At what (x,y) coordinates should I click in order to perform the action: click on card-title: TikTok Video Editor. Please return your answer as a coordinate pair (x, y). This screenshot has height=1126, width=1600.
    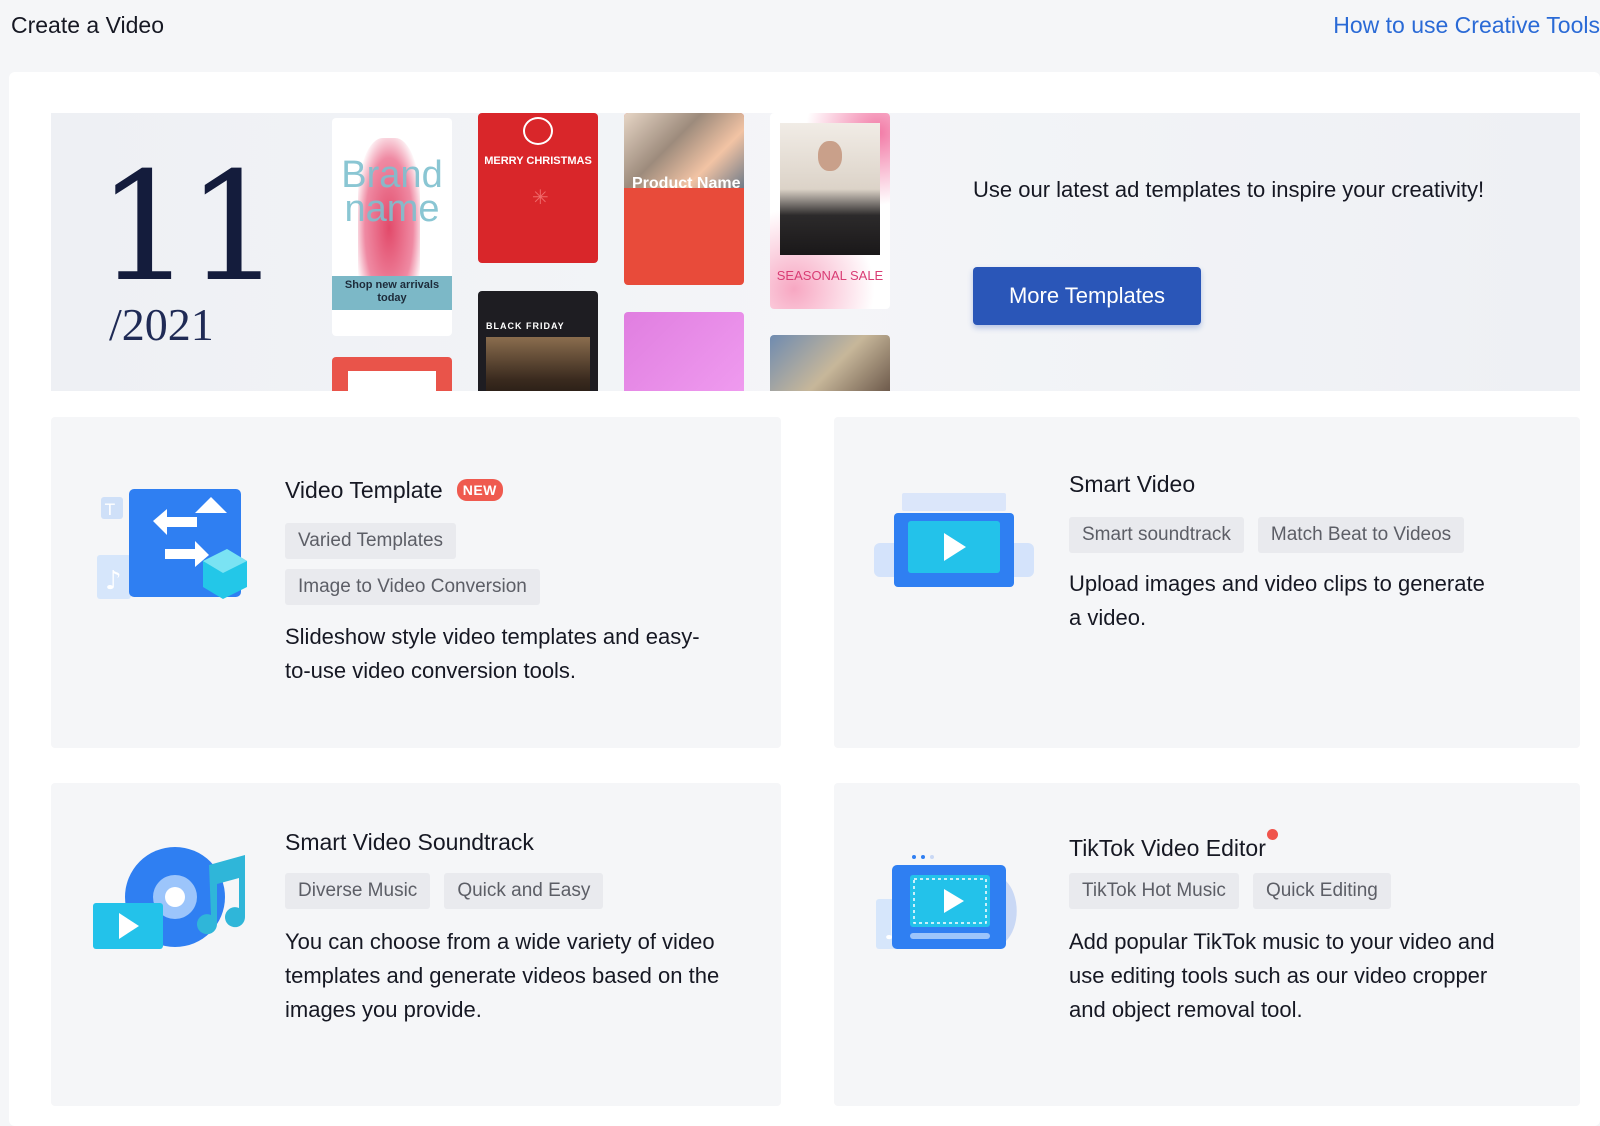
    Looking at the image, I should click on (1173, 845).